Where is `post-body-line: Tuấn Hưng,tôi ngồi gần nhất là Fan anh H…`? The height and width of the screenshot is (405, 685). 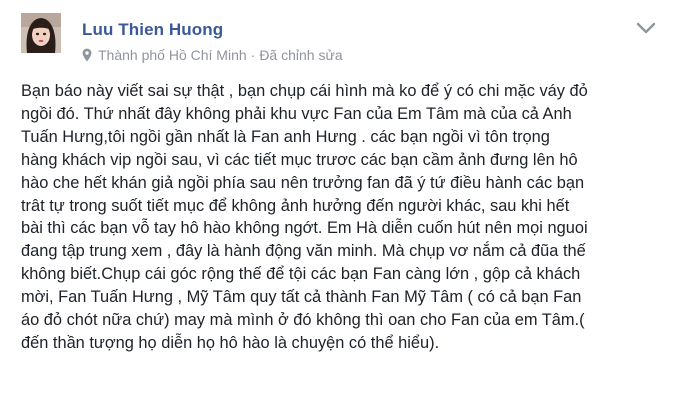 post-body-line: Tuấn Hưng,tôi ngồi gần nhất là Fan anh H… is located at coordinates (285, 136).